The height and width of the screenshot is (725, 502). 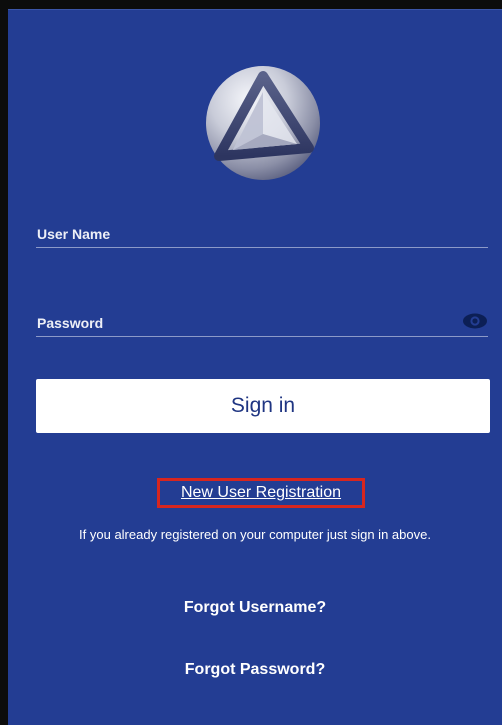 I want to click on eye-icon, so click(x=475, y=321).